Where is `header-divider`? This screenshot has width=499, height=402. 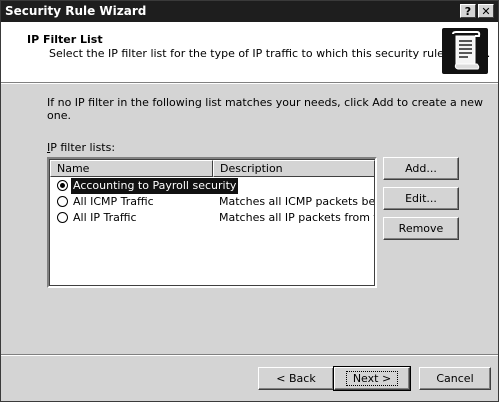
header-divider is located at coordinates (249, 83).